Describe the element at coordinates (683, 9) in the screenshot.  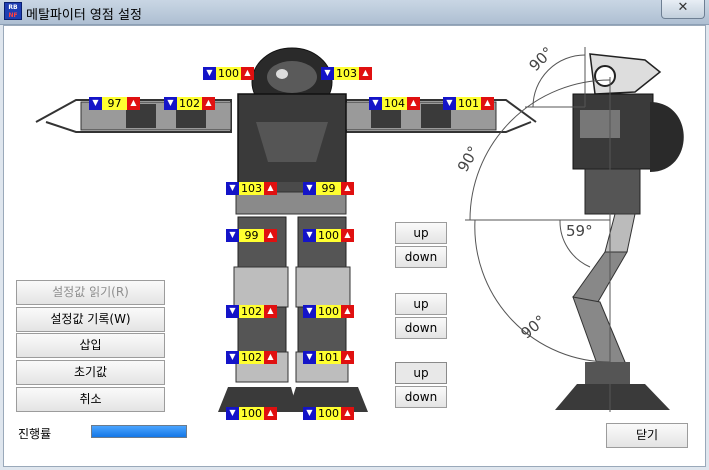
I see `window-close-button: ✕` at that location.